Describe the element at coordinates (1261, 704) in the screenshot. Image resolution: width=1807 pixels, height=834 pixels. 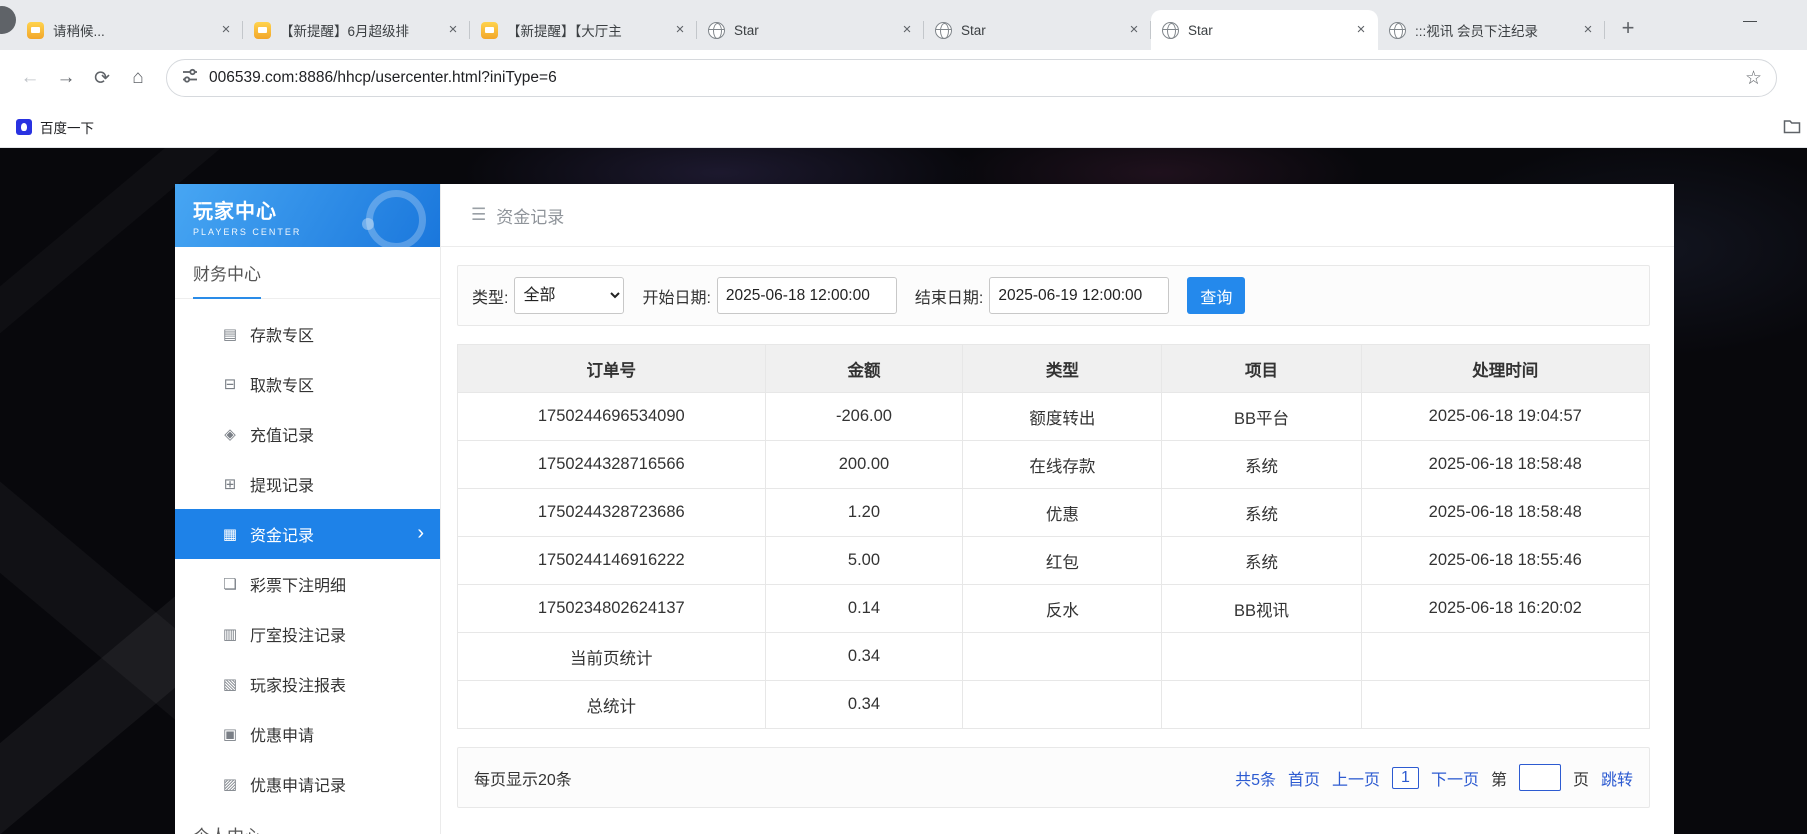
I see `cell-project` at that location.